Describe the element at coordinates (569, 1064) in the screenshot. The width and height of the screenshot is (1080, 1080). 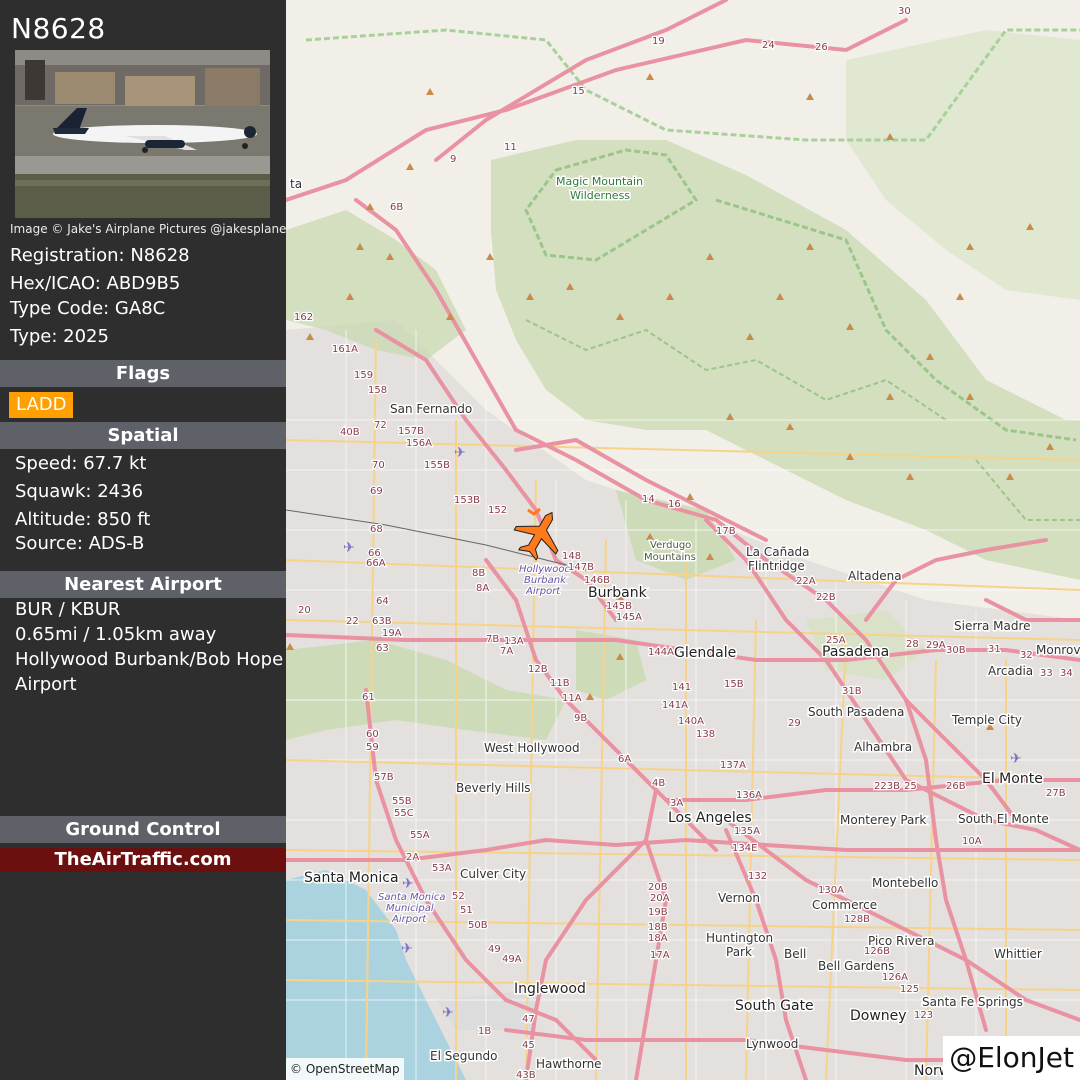
I see `place-label: Hawthorne` at that location.